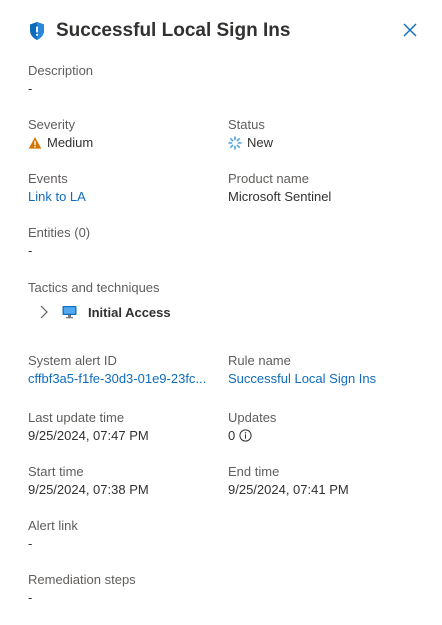  What do you see at coordinates (76, 417) in the screenshot?
I see `last-update-time-label: Last update time` at bounding box center [76, 417].